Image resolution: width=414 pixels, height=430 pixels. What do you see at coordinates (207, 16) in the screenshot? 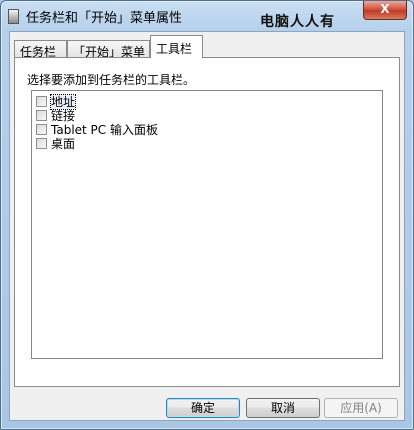
I see `title-bar: 任务栏和「开始」菜单属性 电脑人人有 X` at bounding box center [207, 16].